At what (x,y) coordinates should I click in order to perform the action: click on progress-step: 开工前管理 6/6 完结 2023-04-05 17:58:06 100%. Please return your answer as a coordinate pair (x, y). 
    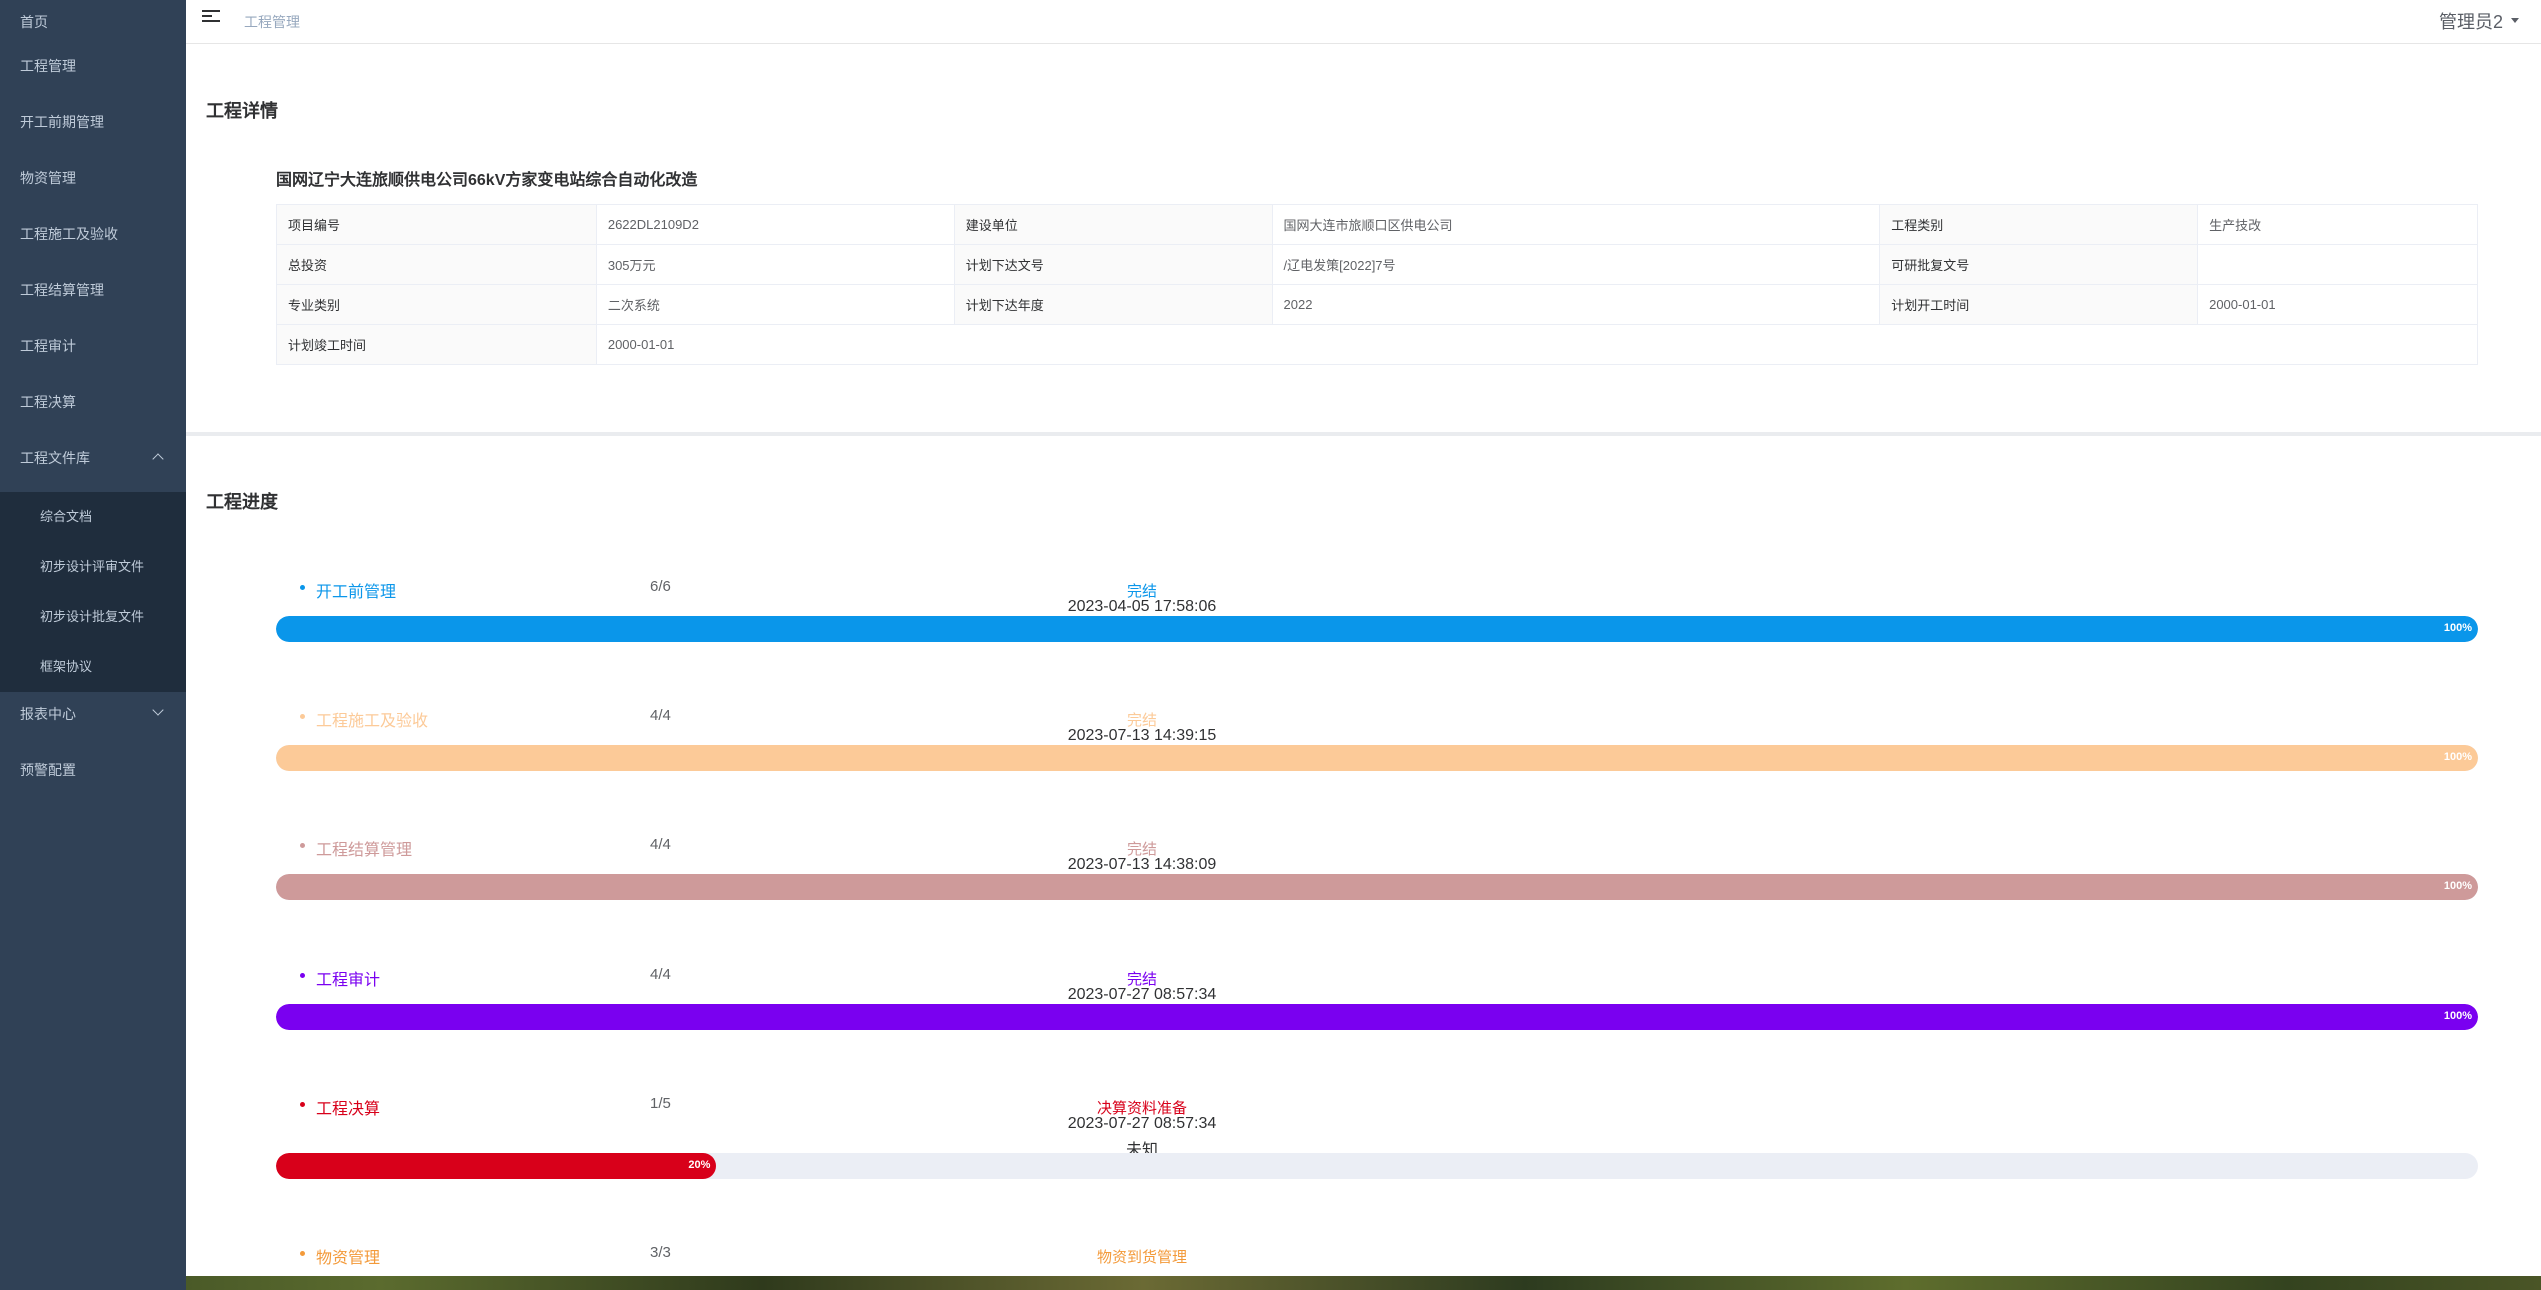
    Looking at the image, I should click on (1377, 624).